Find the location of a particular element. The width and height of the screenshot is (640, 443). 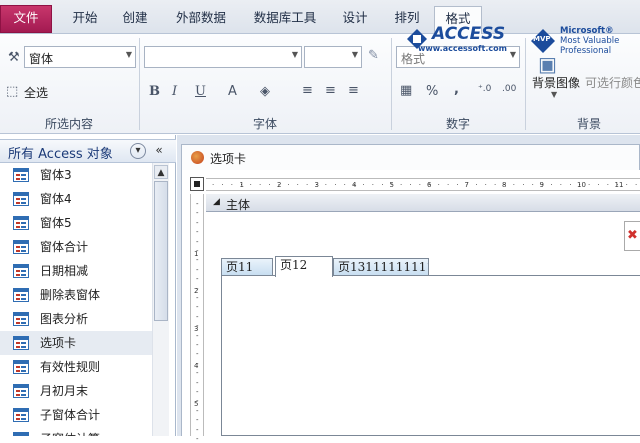

nav-item-form: 月初月末 is located at coordinates (76, 391).